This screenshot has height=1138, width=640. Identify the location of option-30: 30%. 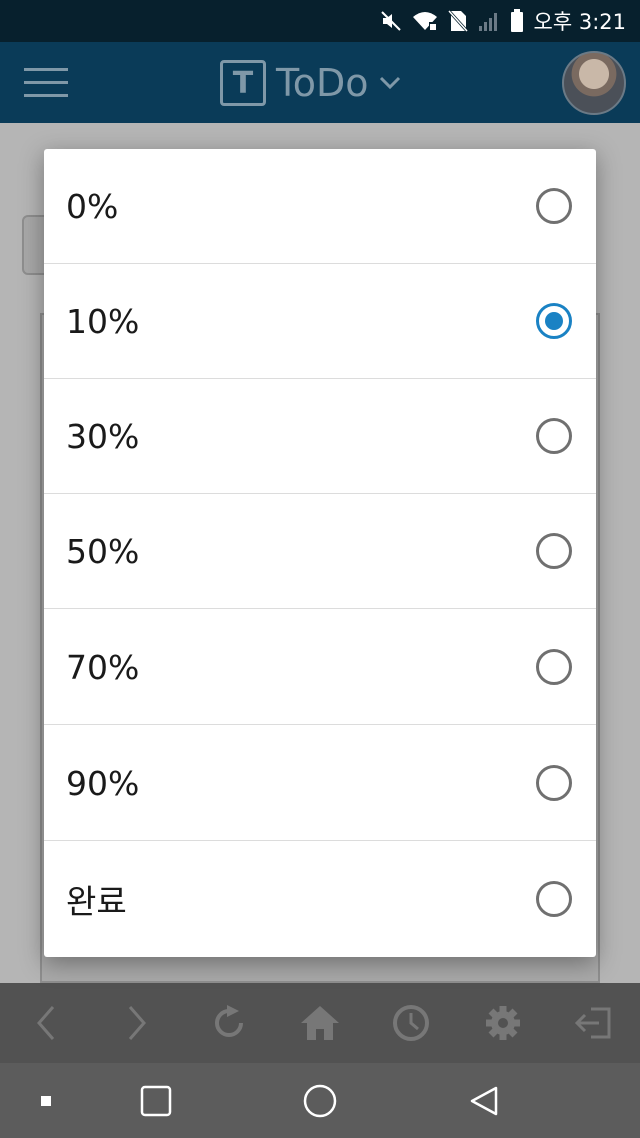
(320, 436).